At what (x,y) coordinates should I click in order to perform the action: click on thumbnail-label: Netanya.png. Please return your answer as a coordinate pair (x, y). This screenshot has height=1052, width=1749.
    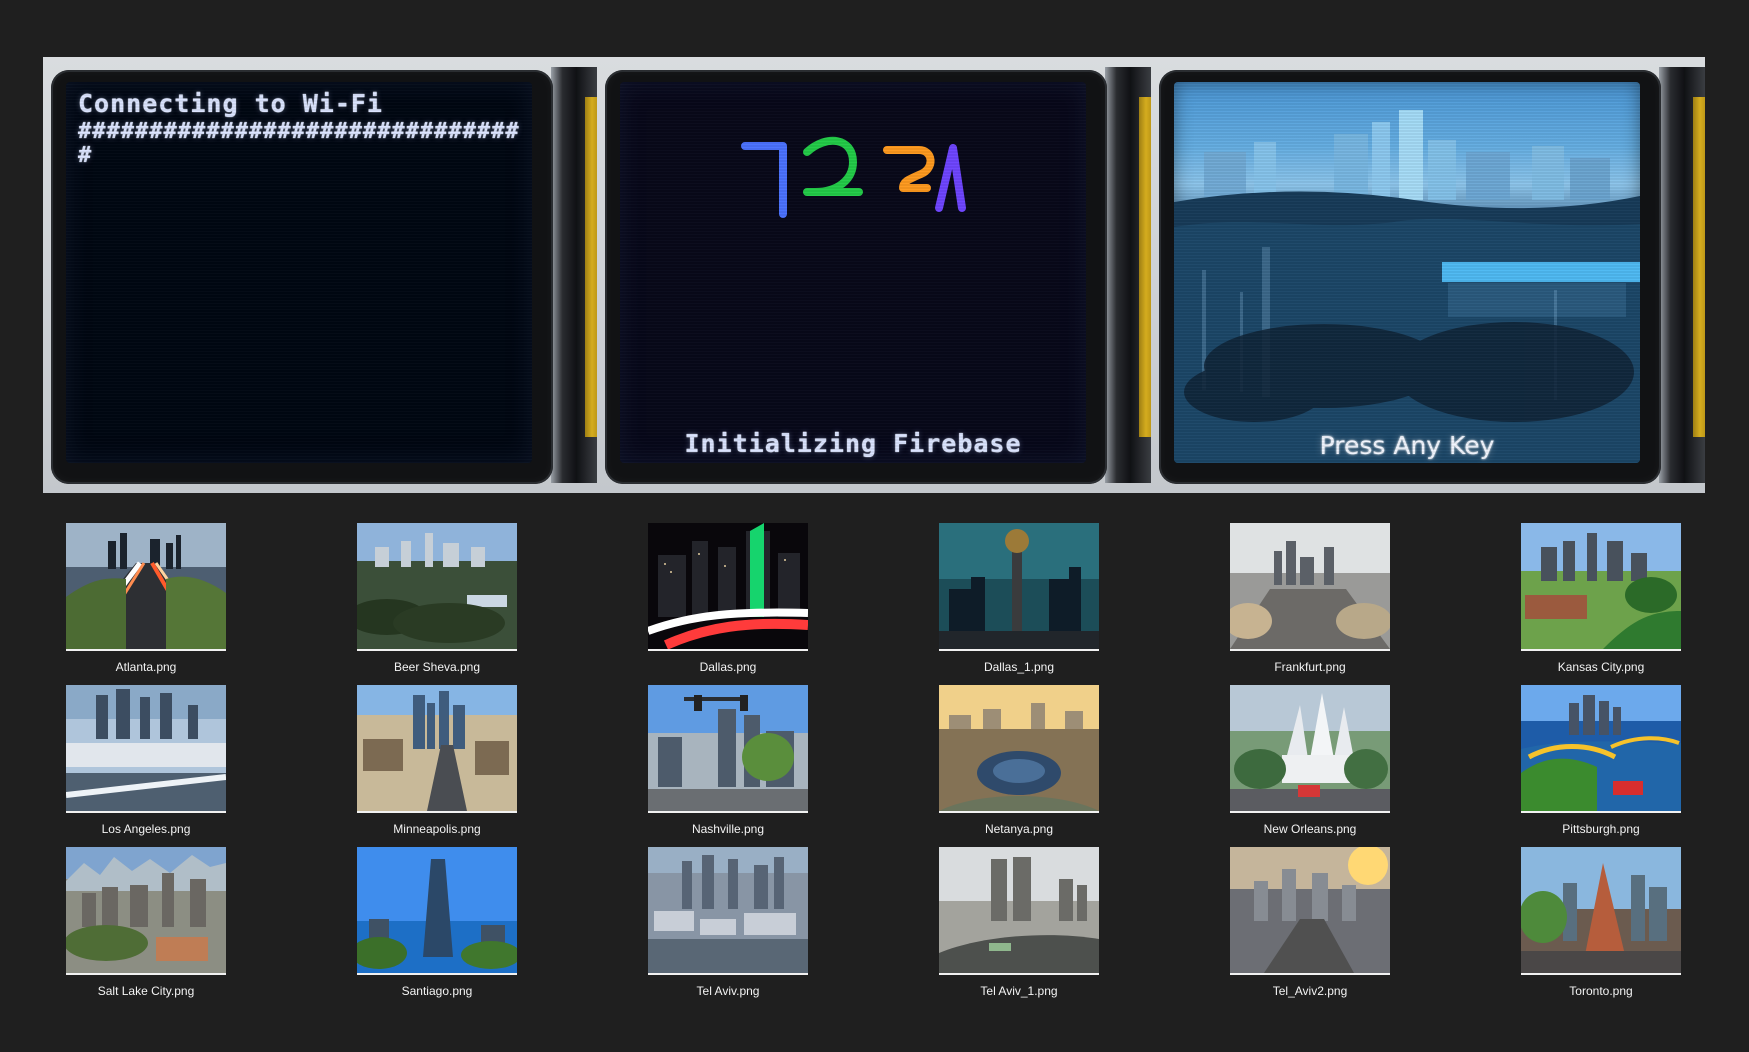
    Looking at the image, I should click on (1019, 829).